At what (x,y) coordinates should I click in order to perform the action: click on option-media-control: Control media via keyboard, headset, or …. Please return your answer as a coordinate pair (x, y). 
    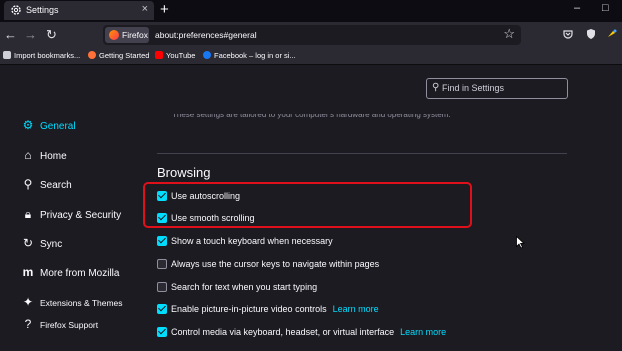
    Looking at the image, I should click on (301, 334).